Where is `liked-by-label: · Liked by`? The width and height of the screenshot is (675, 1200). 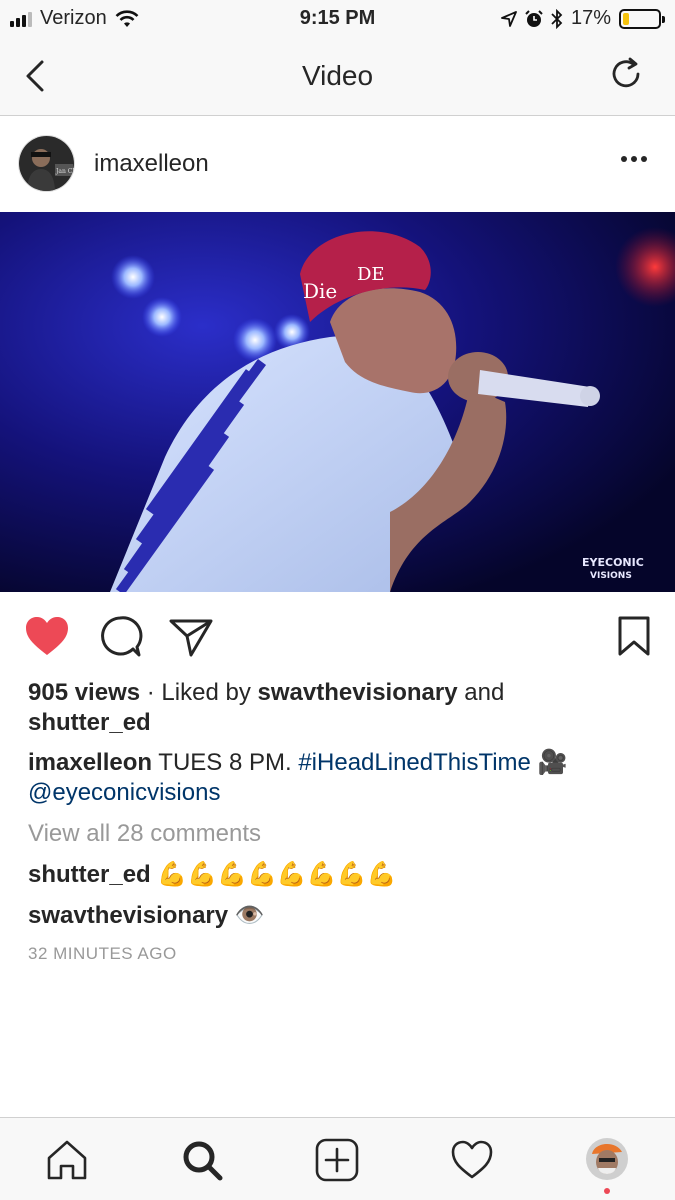 liked-by-label: · Liked by is located at coordinates (199, 692).